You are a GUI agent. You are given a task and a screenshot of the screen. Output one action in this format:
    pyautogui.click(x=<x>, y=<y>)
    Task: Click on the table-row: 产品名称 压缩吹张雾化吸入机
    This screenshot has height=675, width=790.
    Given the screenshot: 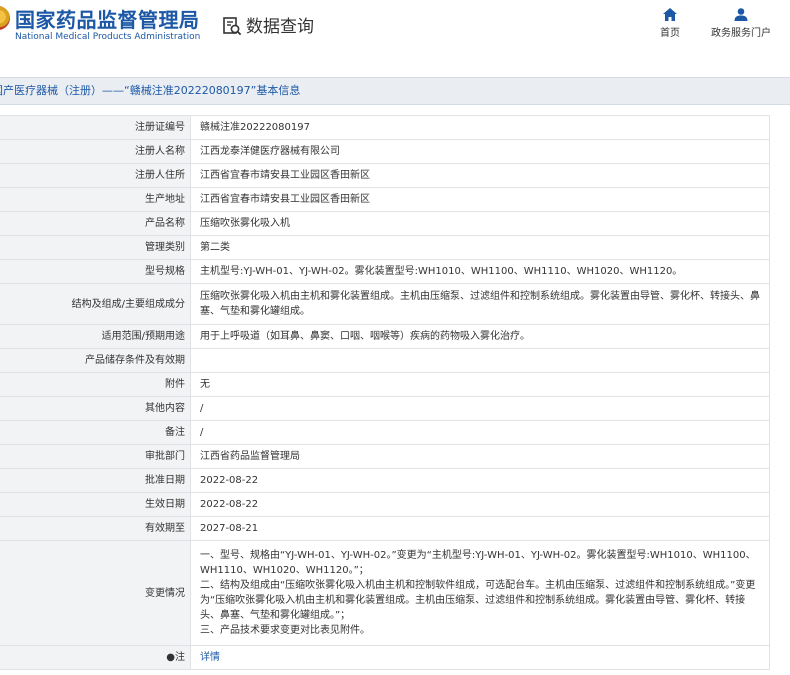 What is the action you would take?
    pyautogui.click(x=385, y=223)
    